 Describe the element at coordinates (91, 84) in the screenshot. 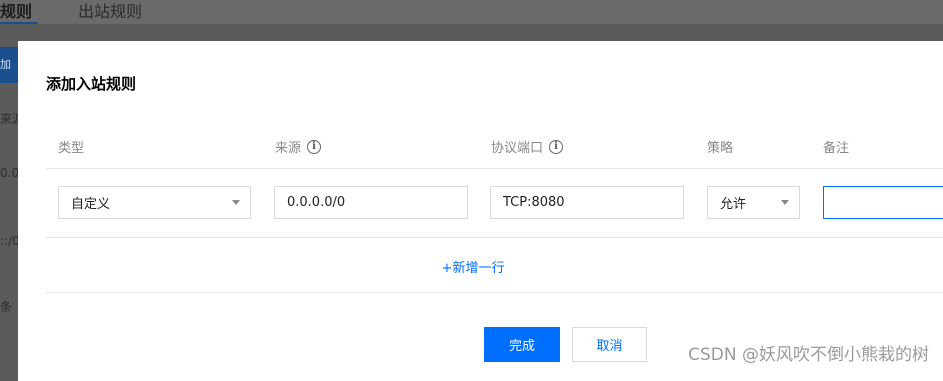

I see `dialog-title: 添加入站规则` at that location.